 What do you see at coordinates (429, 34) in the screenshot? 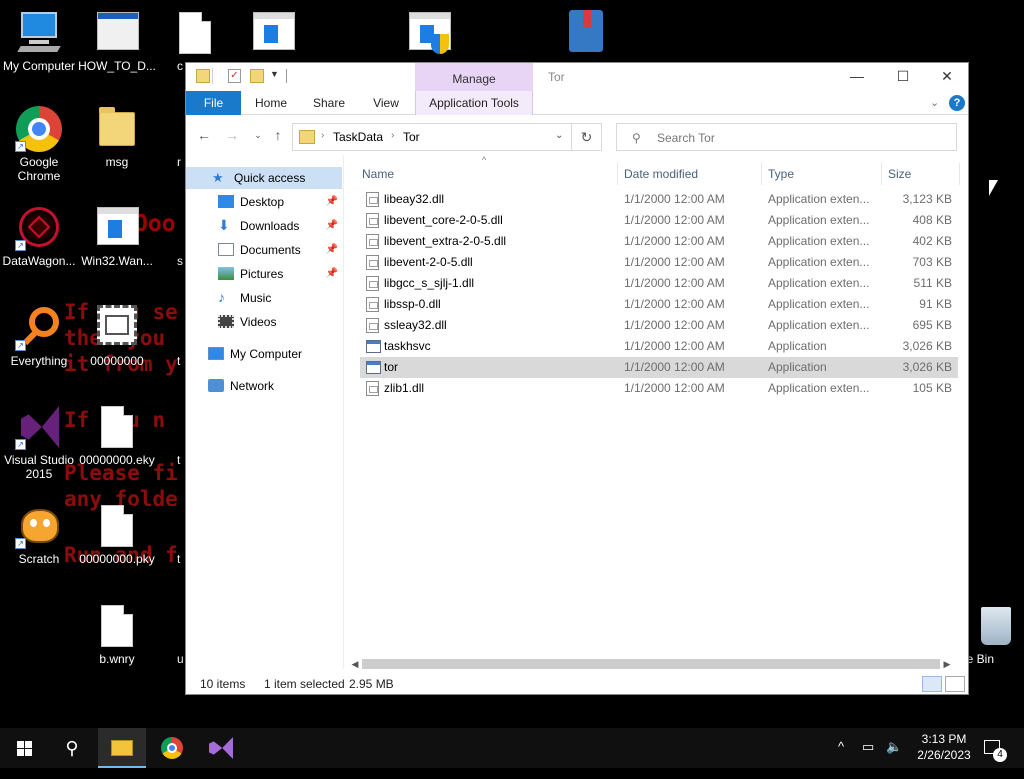
I see `desktop-icon-installer` at bounding box center [429, 34].